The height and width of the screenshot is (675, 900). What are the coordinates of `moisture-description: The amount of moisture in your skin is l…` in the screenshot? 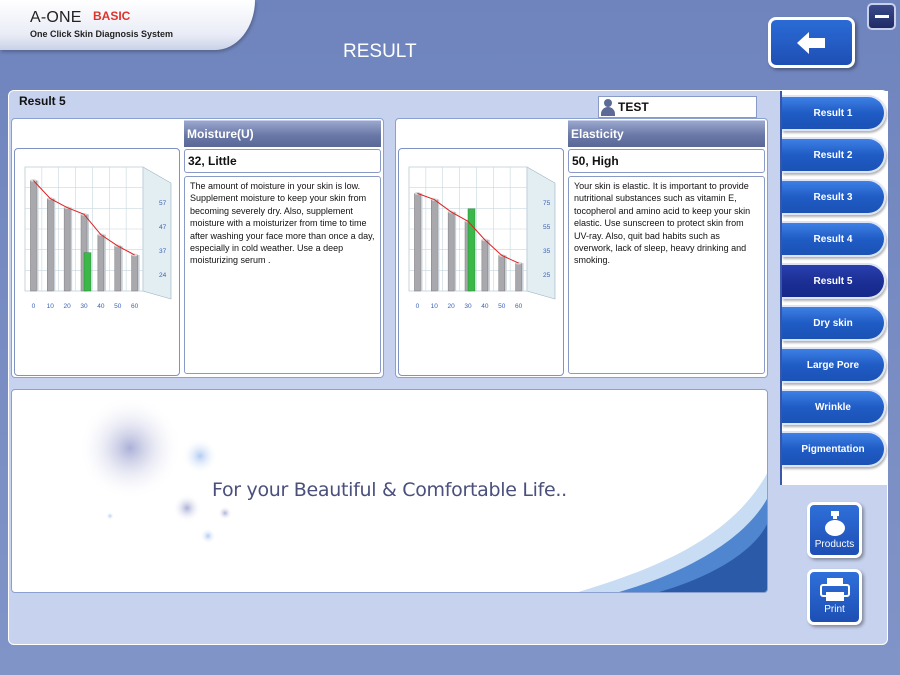 It's located at (282, 275).